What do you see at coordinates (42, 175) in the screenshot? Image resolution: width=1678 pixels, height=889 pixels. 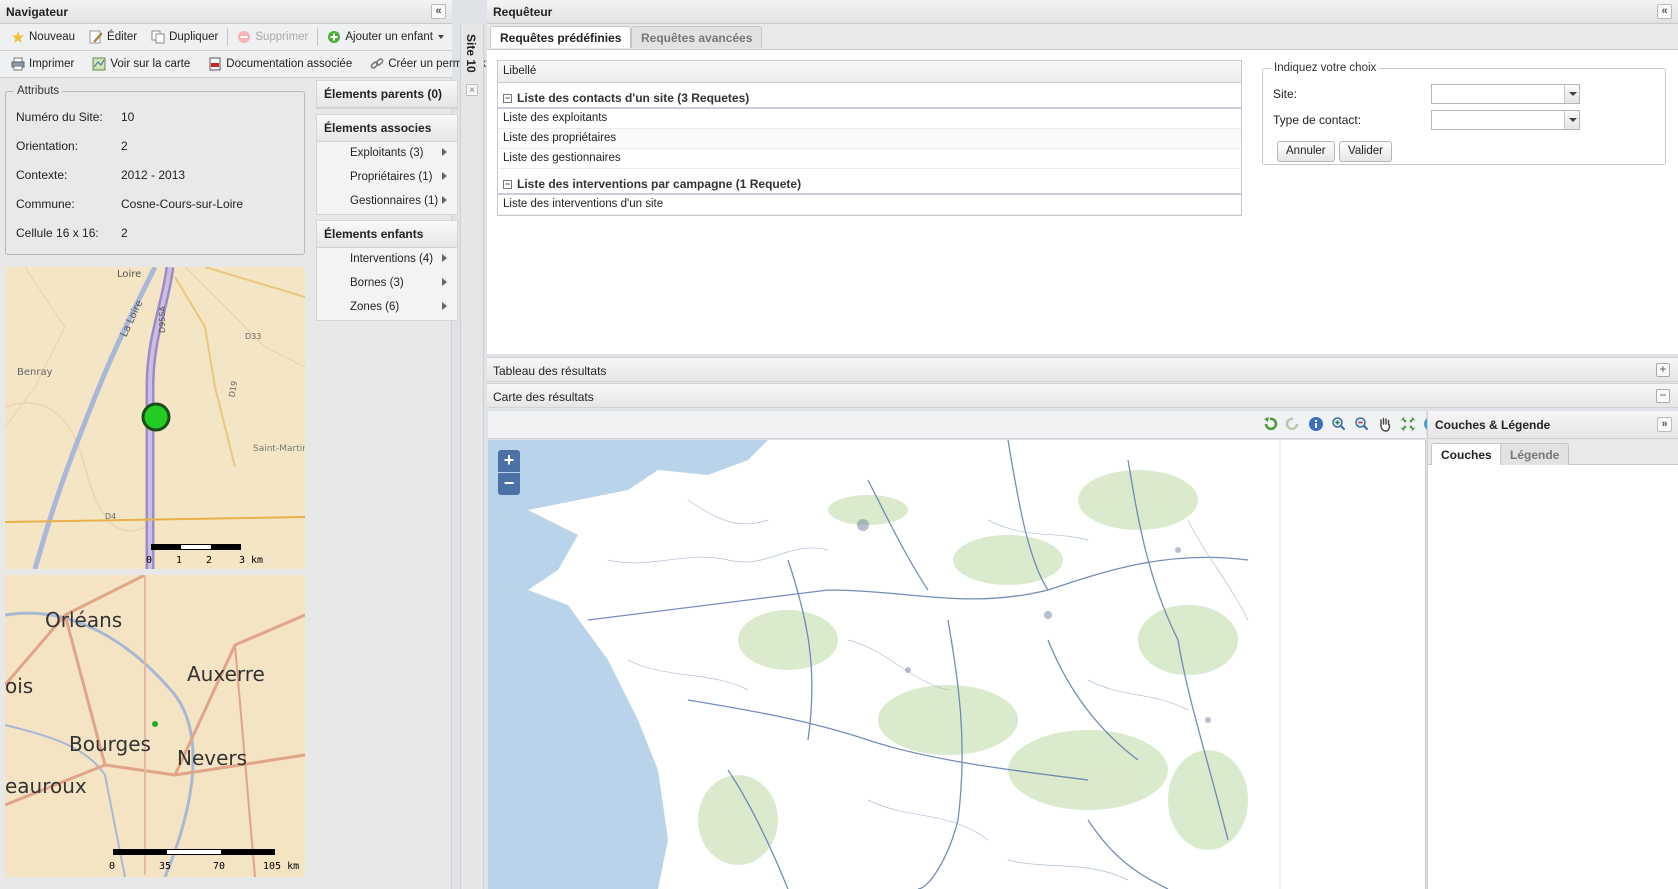 I see `attr-label-context: Contexte:` at bounding box center [42, 175].